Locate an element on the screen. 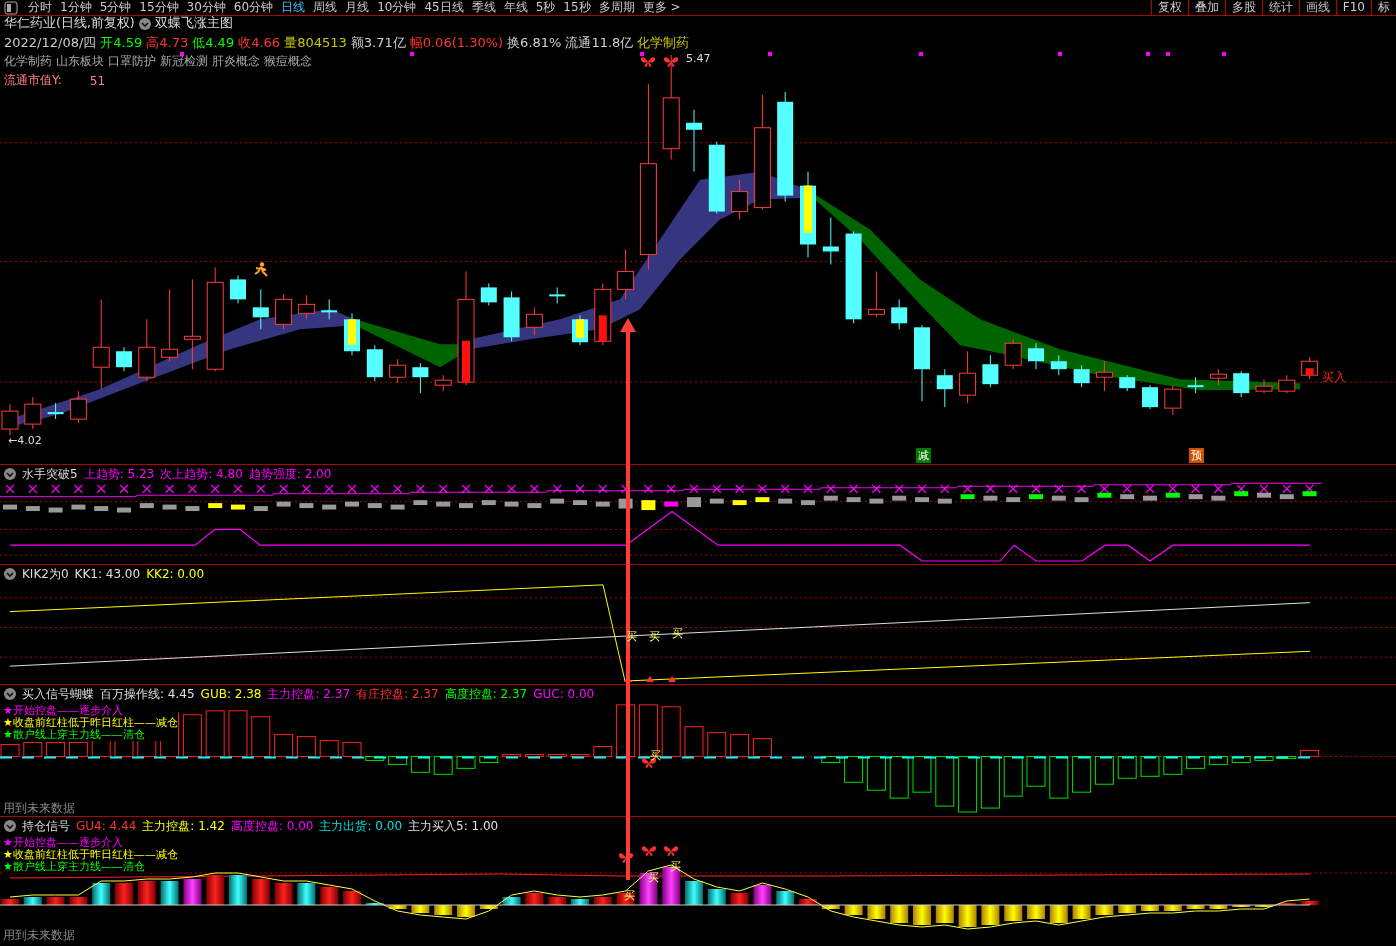 This screenshot has width=1396, height=946. indicator-title: 双蝶飞涨主图 is located at coordinates (193, 23).